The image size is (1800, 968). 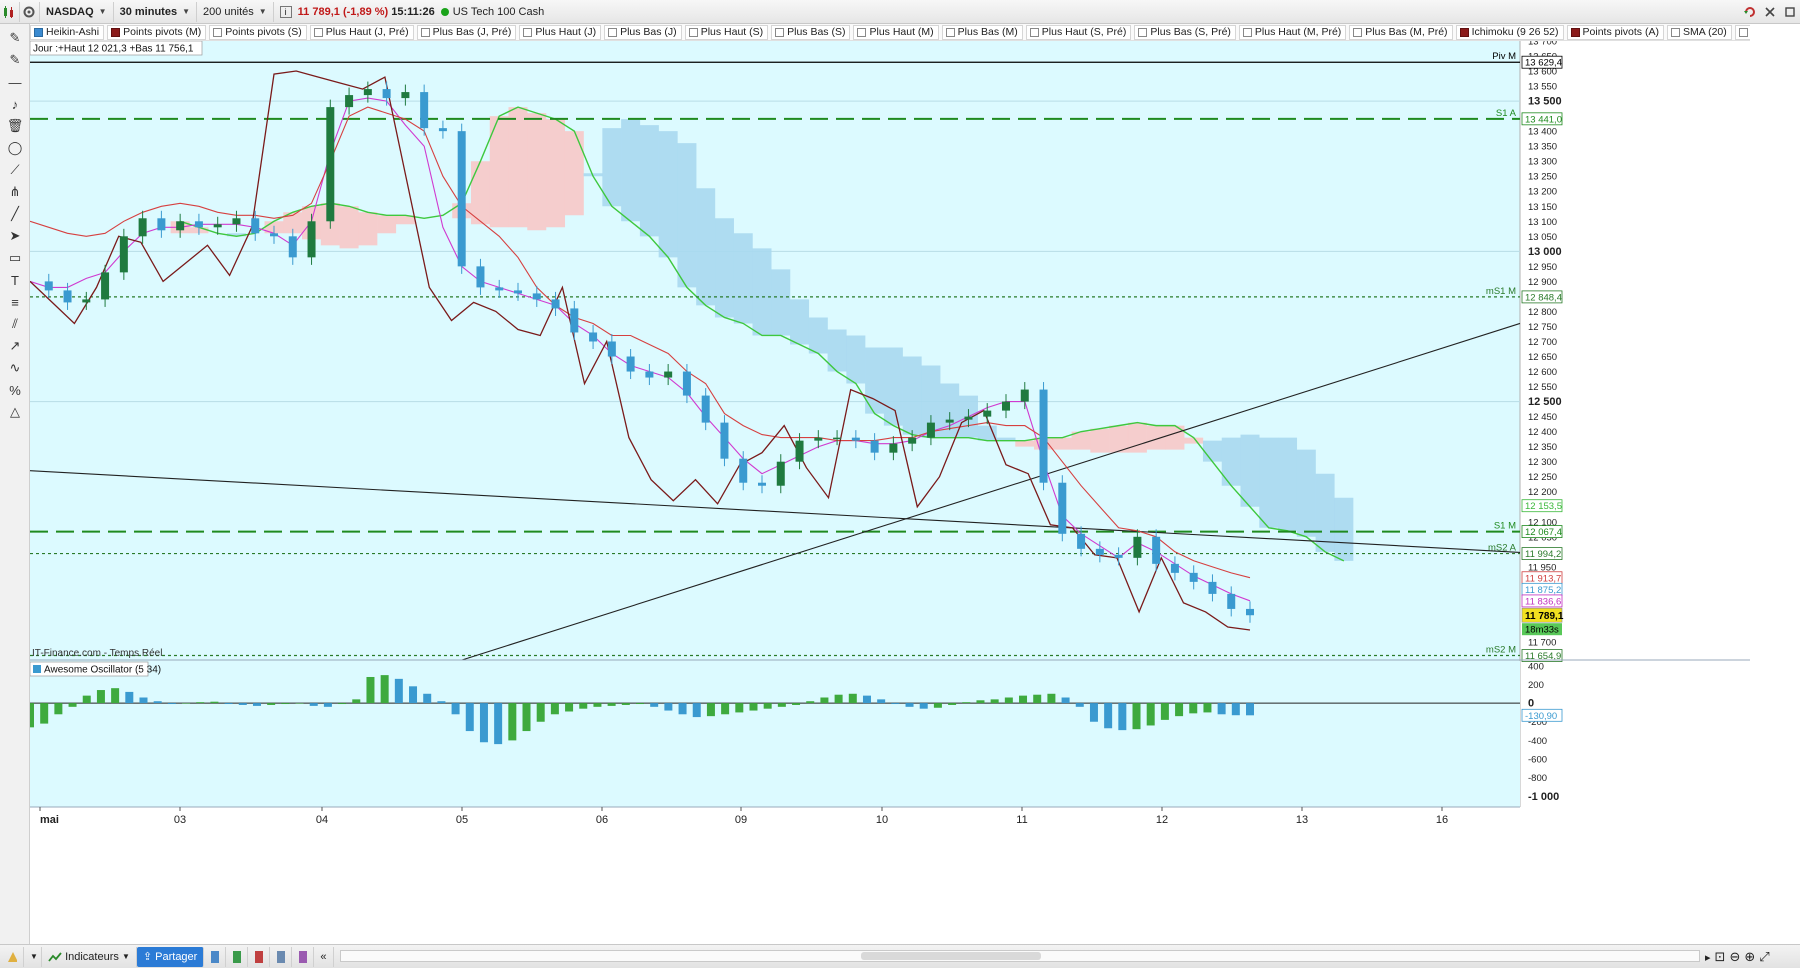 What do you see at coordinates (1401, 32) in the screenshot?
I see `indicator-toggle: Plus Bas (M, Pré)` at bounding box center [1401, 32].